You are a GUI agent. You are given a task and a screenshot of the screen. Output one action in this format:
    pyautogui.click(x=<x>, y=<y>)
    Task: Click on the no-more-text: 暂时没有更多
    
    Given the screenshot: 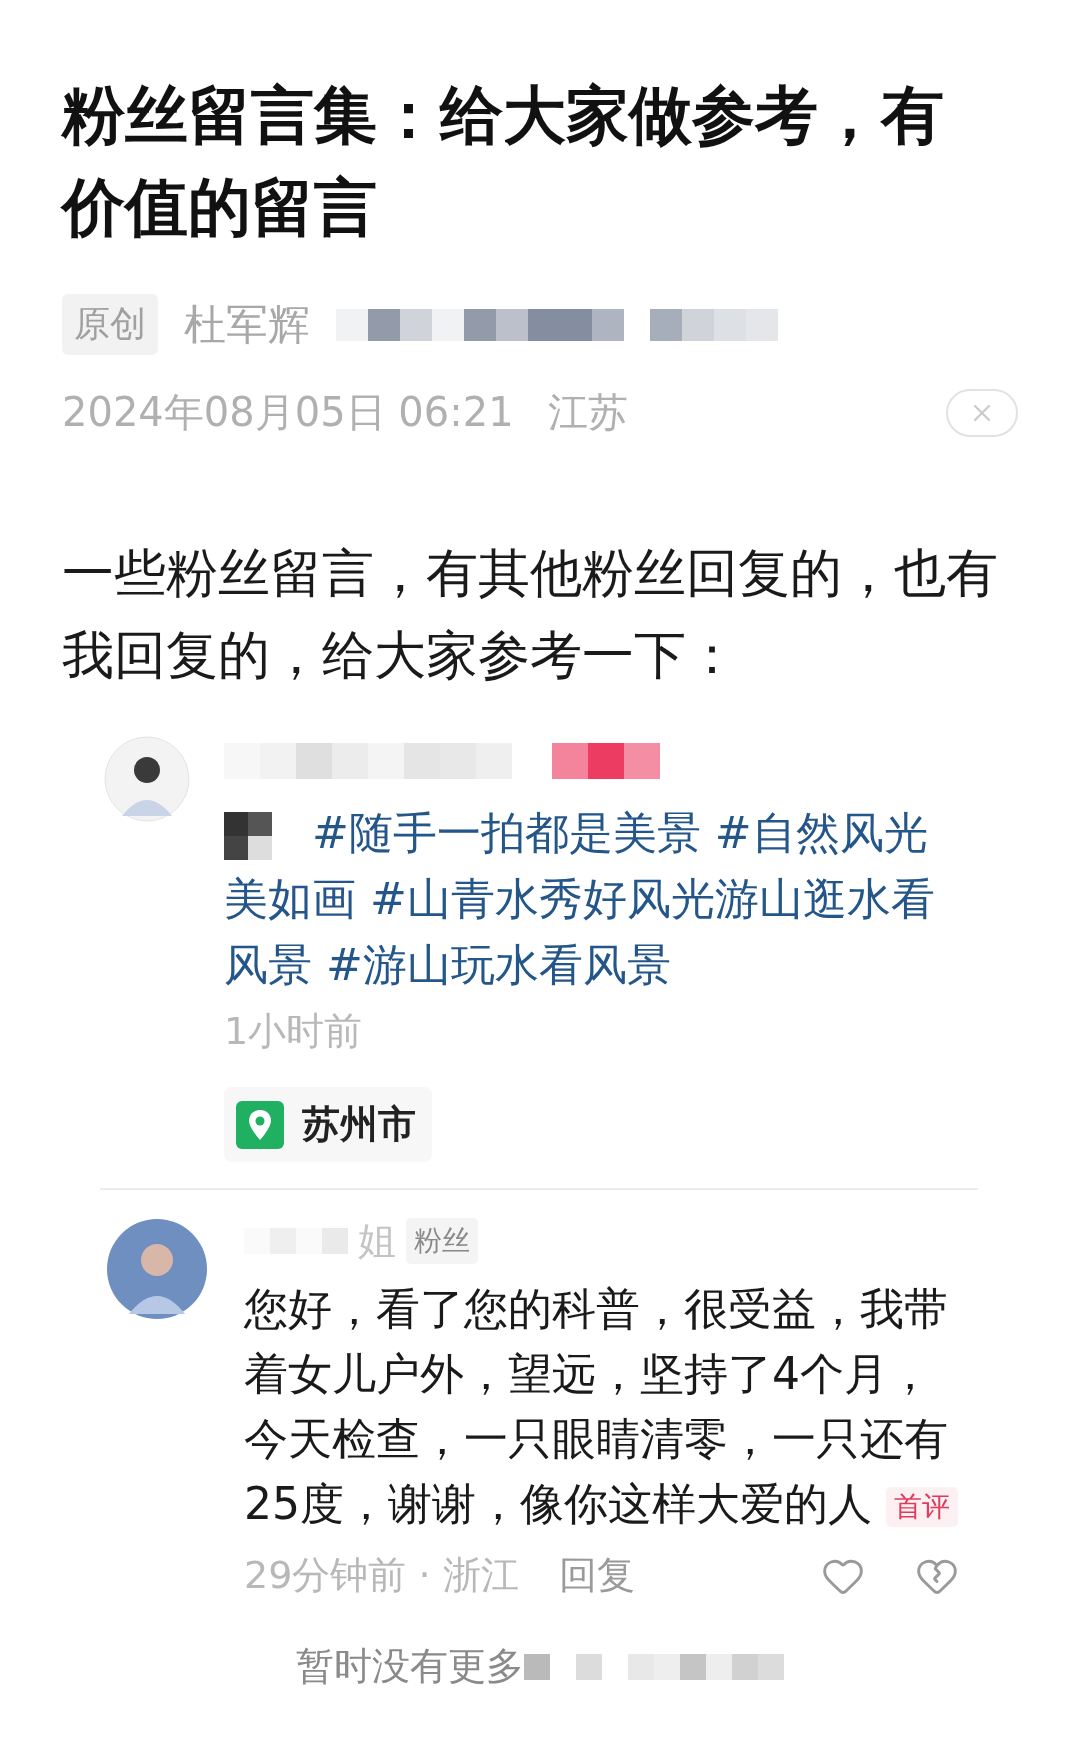 What is the action you would take?
    pyautogui.click(x=410, y=1666)
    